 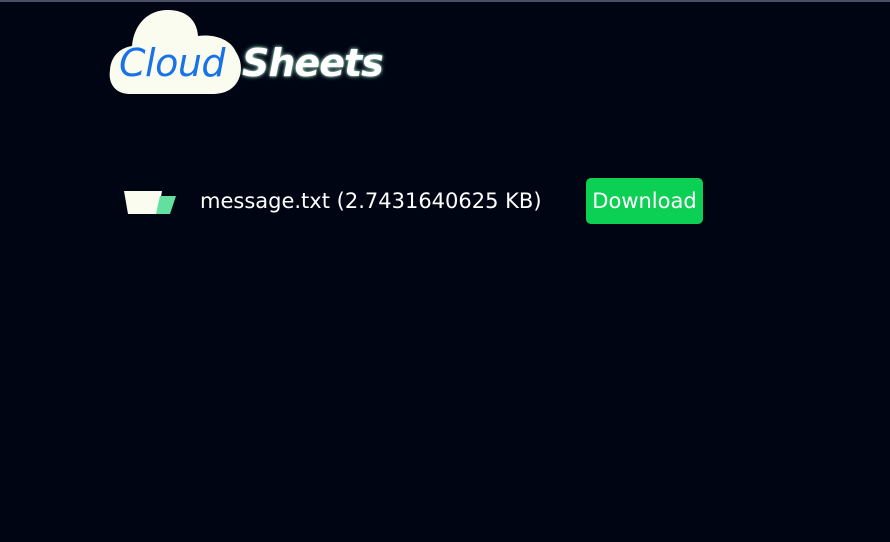 I want to click on top-divider, so click(x=445, y=1).